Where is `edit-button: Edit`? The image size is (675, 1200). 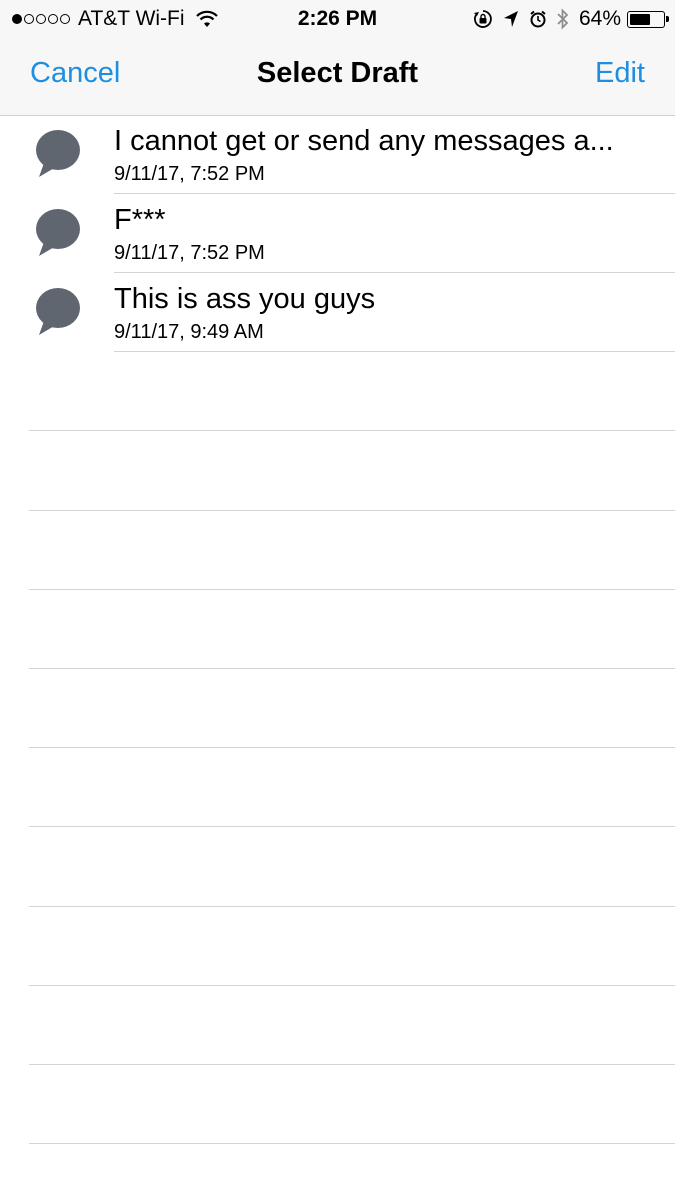
edit-button: Edit is located at coordinates (620, 73).